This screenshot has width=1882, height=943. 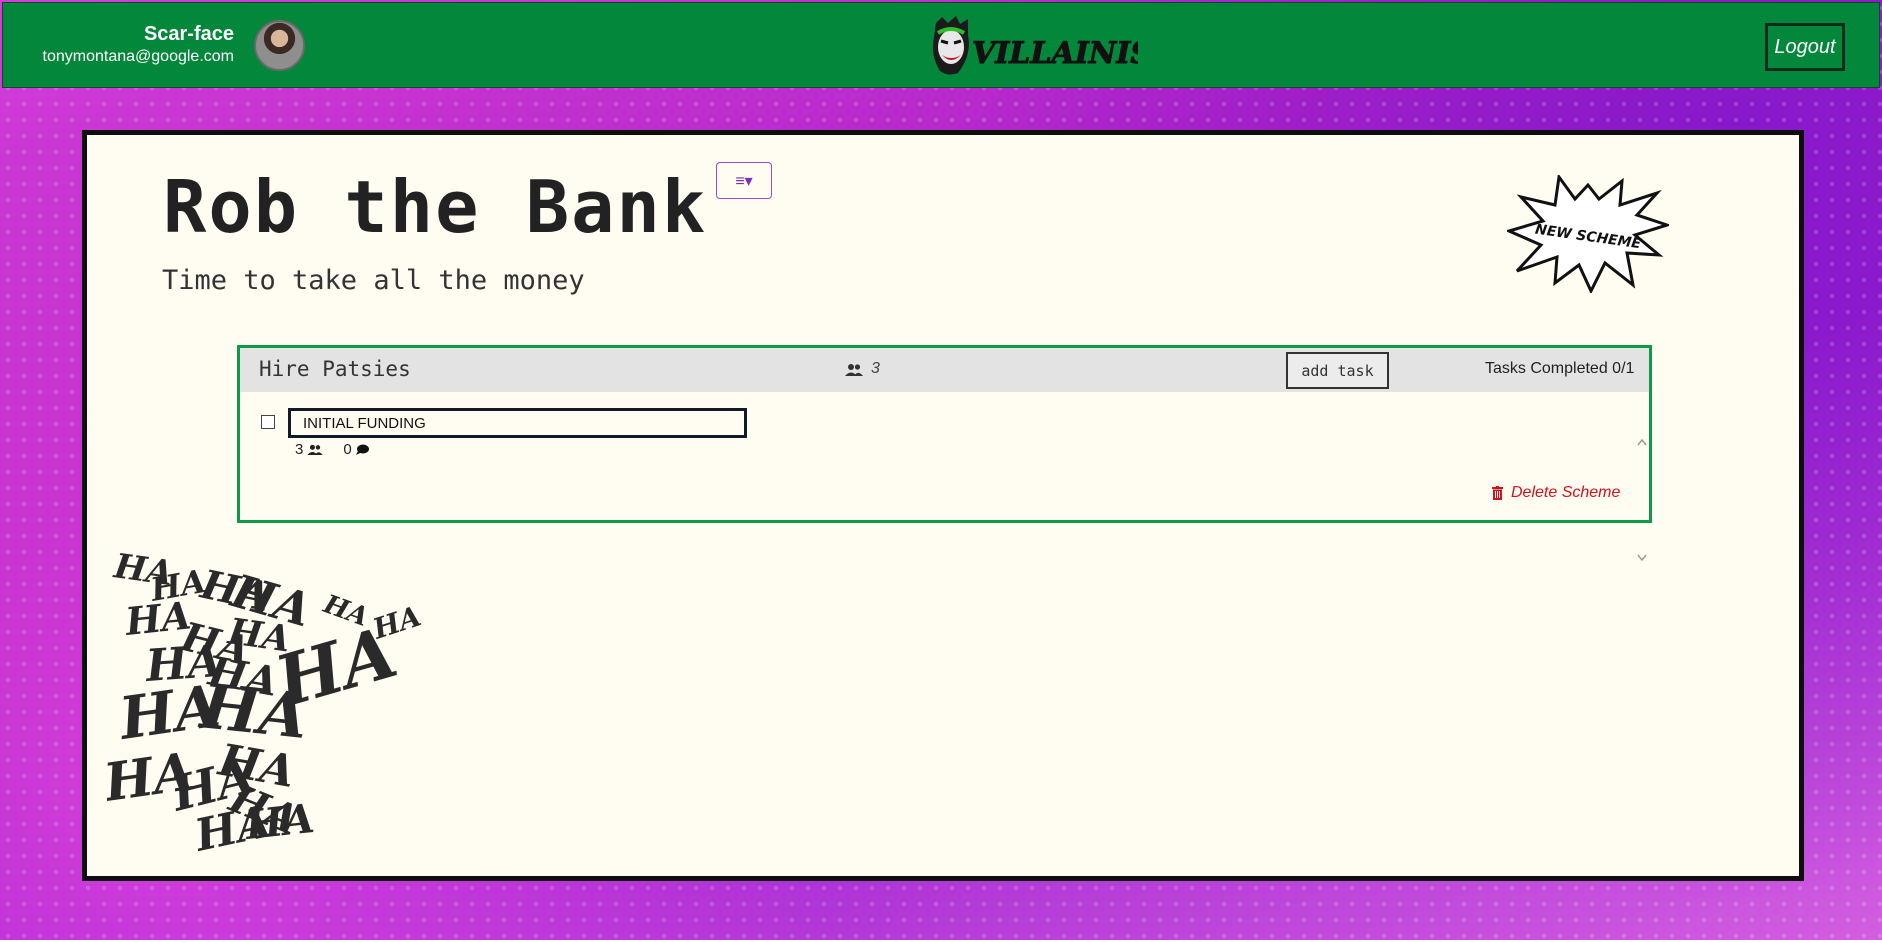 I want to click on scroll-down-icon, so click(x=1642, y=558).